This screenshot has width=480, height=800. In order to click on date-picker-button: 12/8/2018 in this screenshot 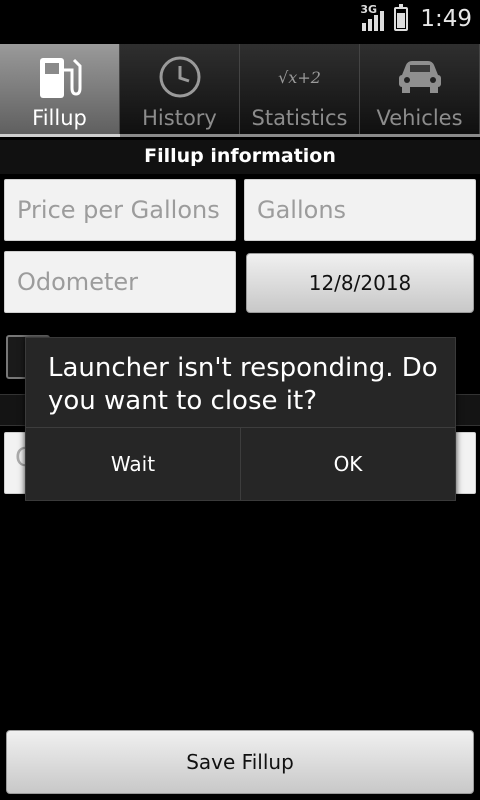, I will do `click(360, 283)`.